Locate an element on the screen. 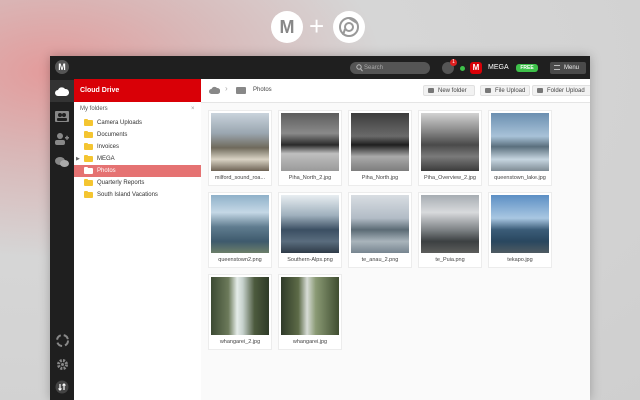  contacts-icon is located at coordinates (62, 116).